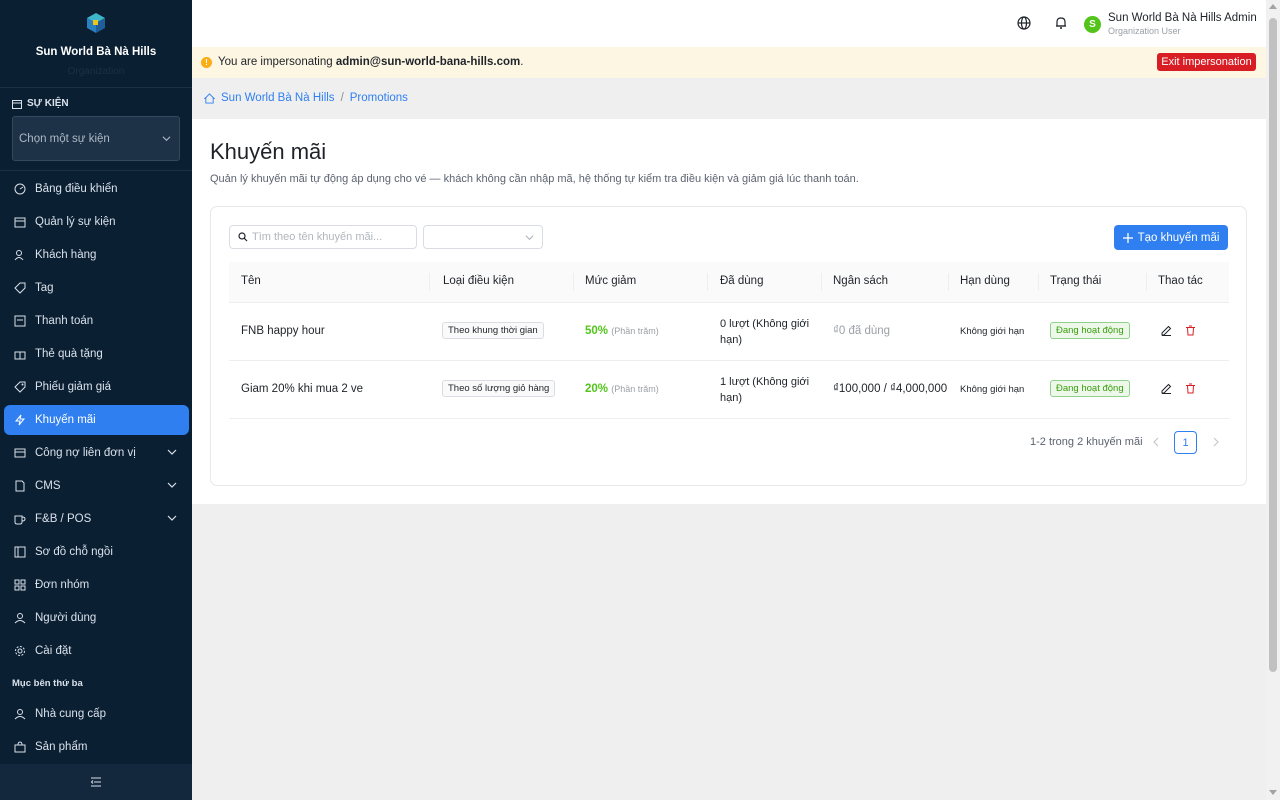 This screenshot has width=1280, height=800. Describe the element at coordinates (209, 98) in the screenshot. I see `home-icon` at that location.